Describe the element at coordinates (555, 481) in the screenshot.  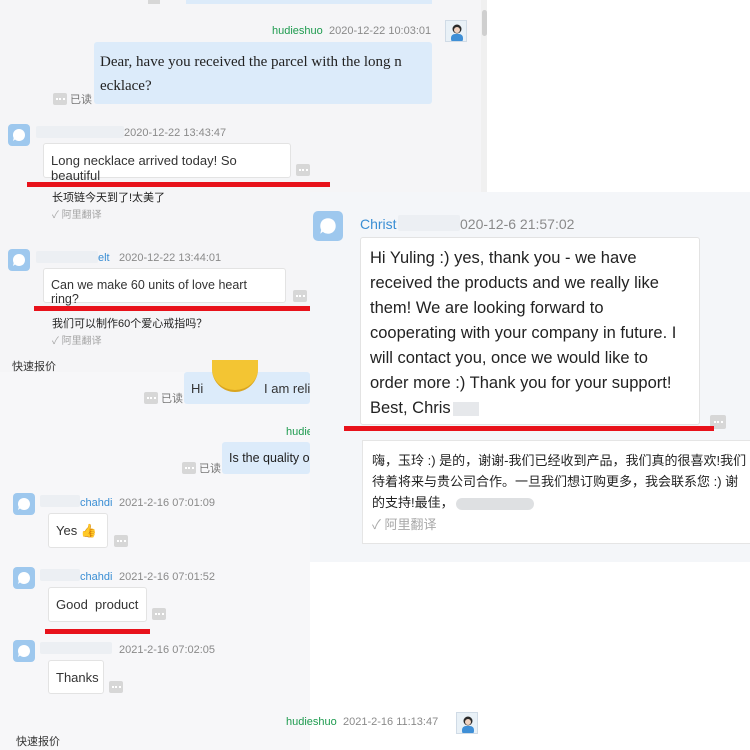
I see `translation-line: 待着将来与贵公司合作。一旦我们想订购更多，我会联系您 :) 谢` at that location.